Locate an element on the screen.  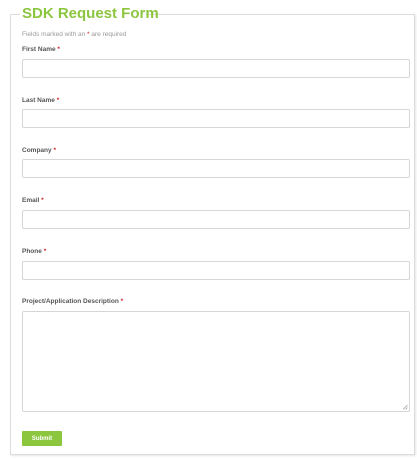
phone-label: Phone * is located at coordinates (34, 252).